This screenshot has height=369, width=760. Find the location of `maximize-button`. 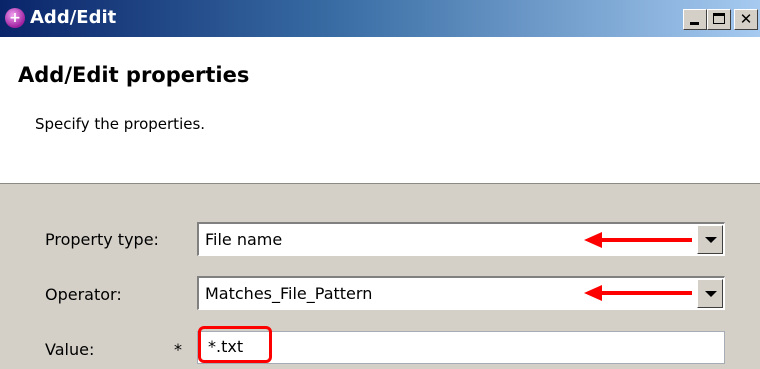

maximize-button is located at coordinates (719, 19).